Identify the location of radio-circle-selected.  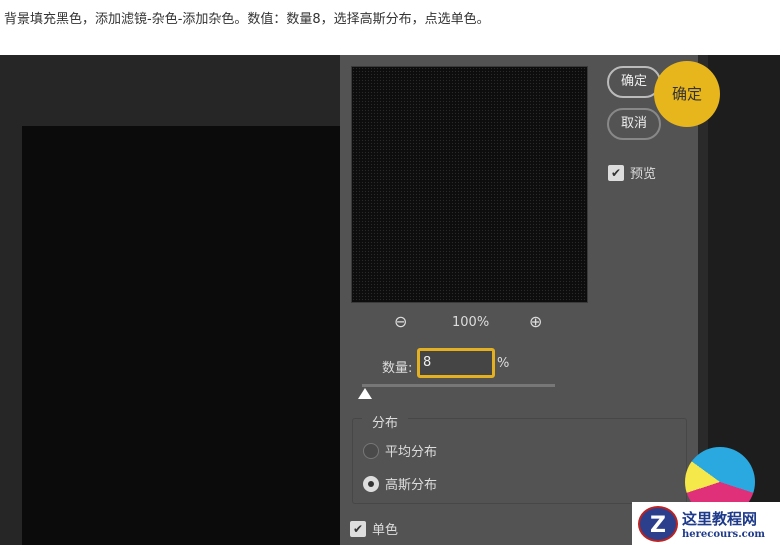
(371, 483).